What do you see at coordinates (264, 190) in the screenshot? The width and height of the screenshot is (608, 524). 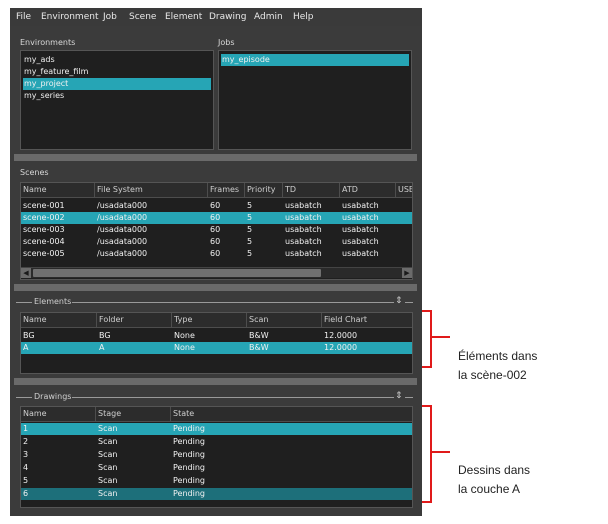 I see `column-header-priority: Priority` at bounding box center [264, 190].